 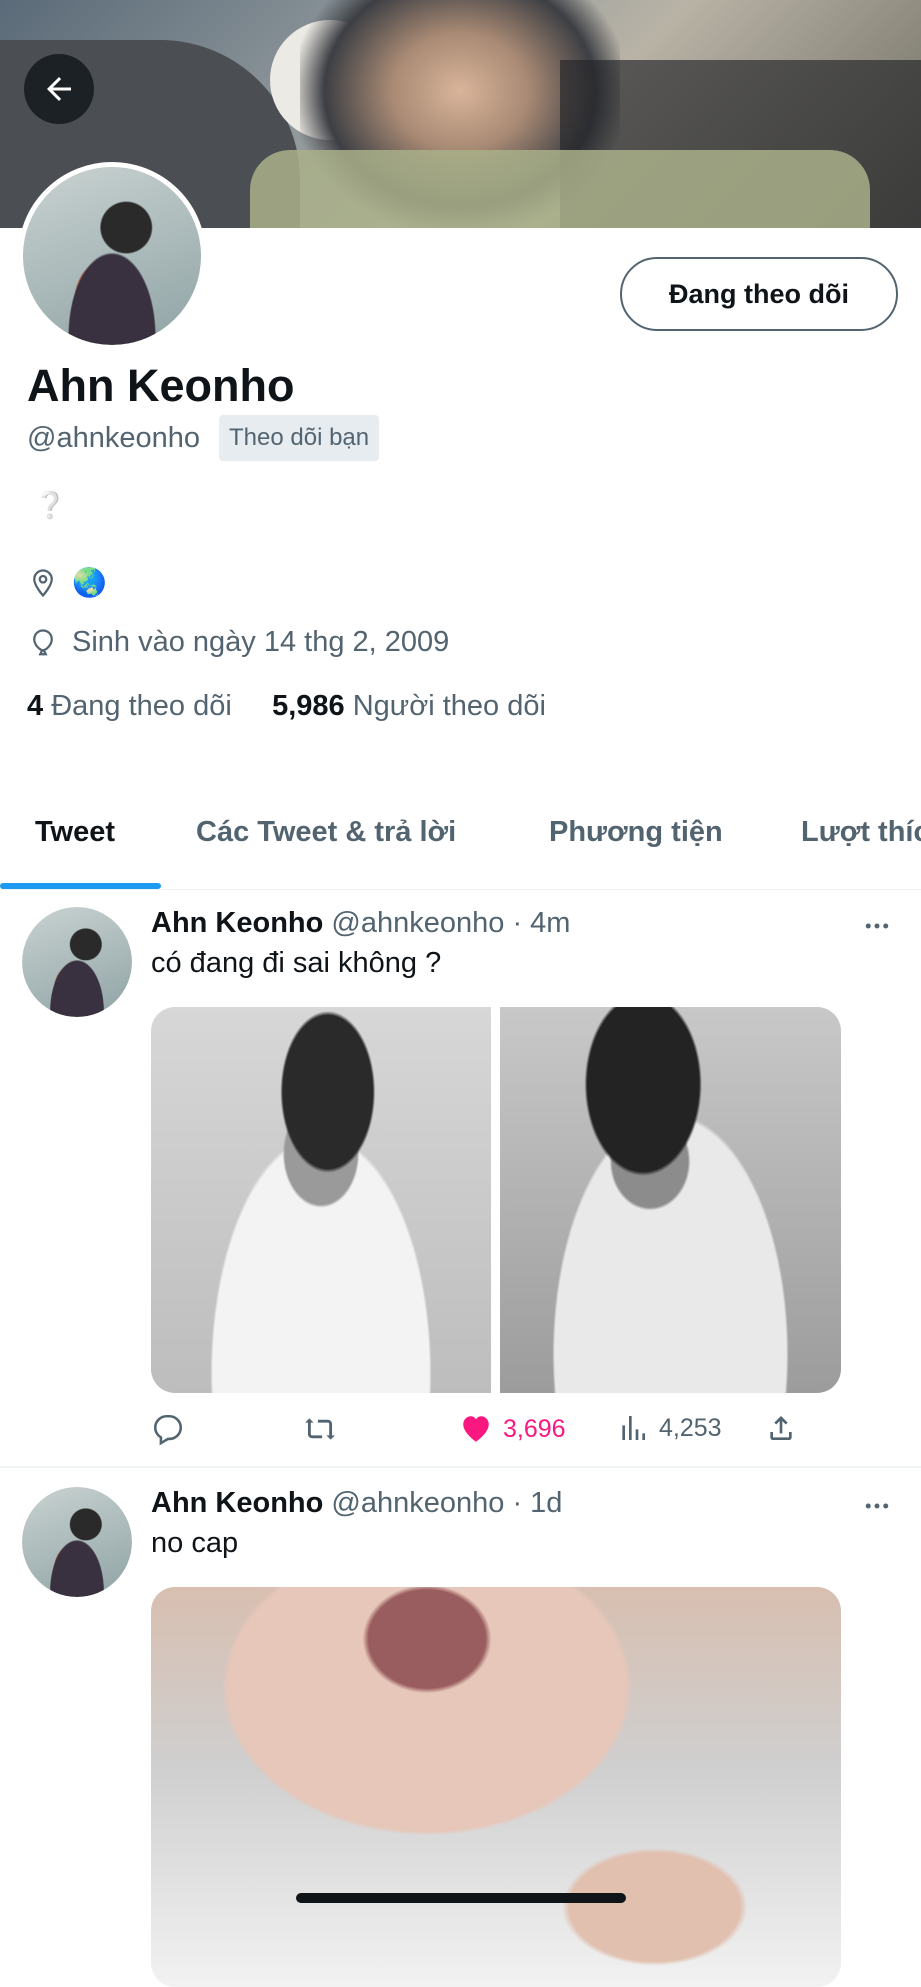 What do you see at coordinates (299, 438) in the screenshot?
I see `follows-you-badge: Theo dõi bạn` at bounding box center [299, 438].